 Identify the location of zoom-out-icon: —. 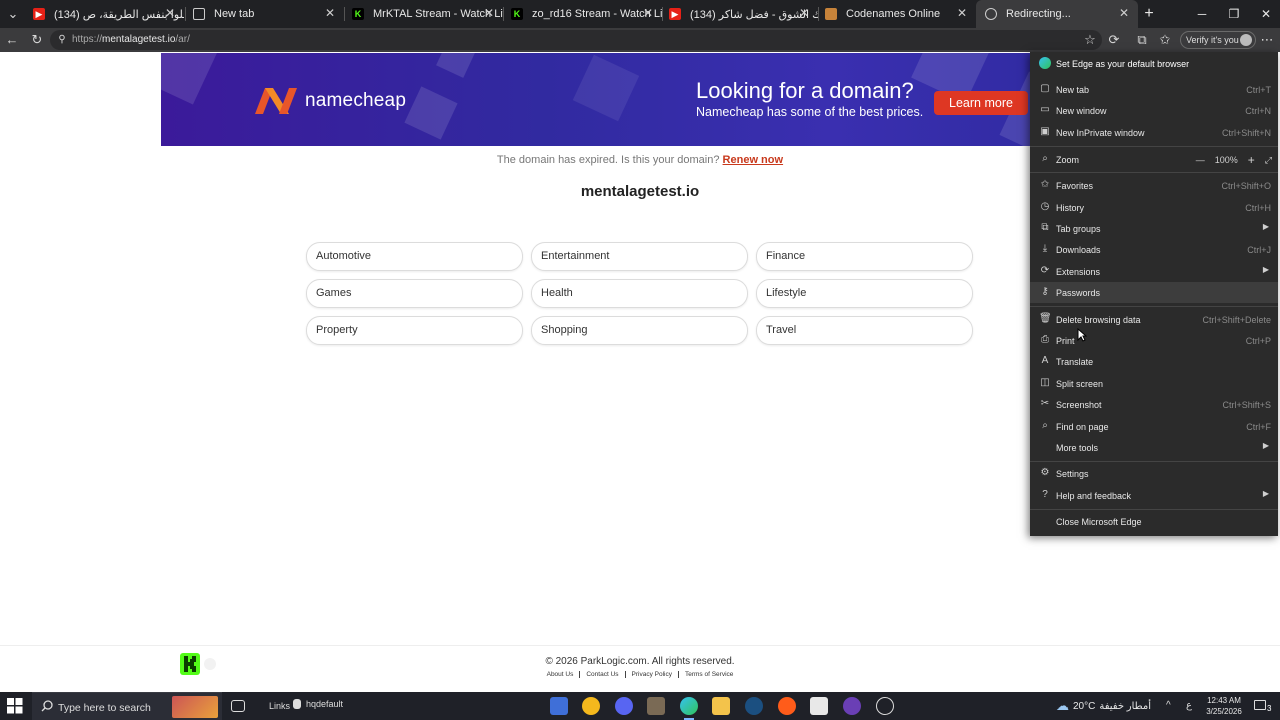
(1200, 160).